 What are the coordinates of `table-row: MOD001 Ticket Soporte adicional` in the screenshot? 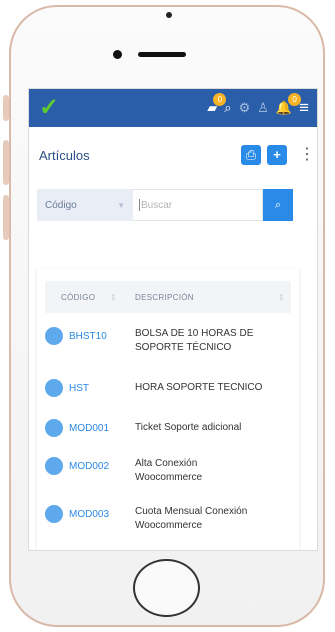 It's located at (168, 428).